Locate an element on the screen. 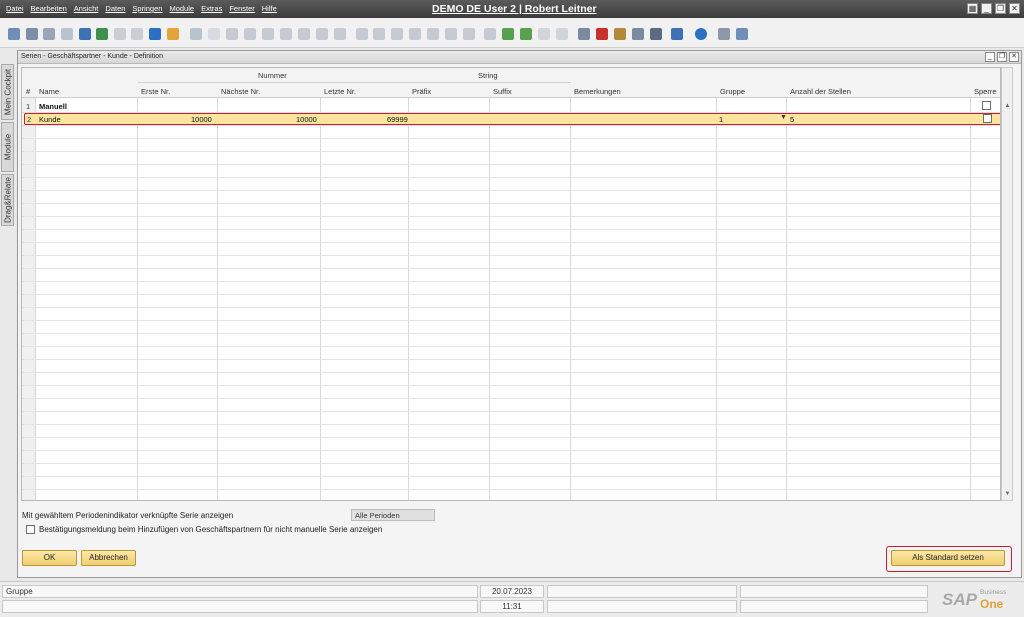 The width and height of the screenshot is (1024, 617). header-remarks: Bemerkungen is located at coordinates (597, 91).